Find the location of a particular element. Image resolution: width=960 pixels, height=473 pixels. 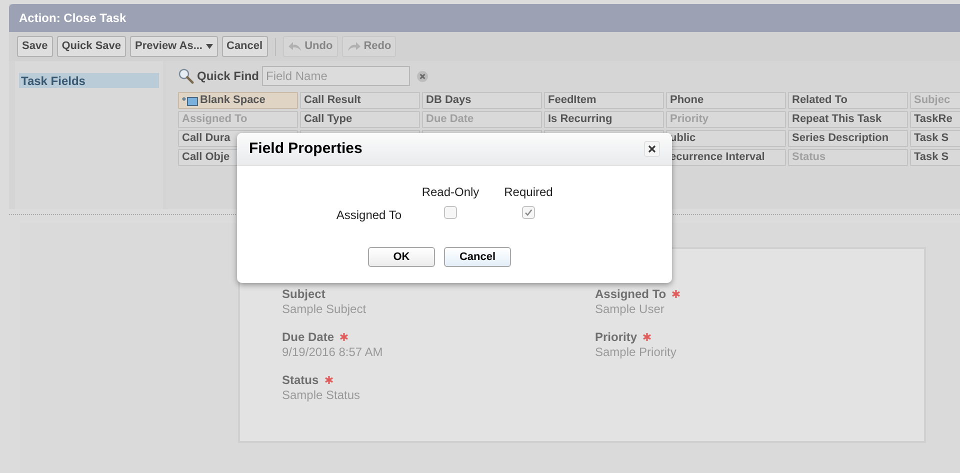

field-value: 9/19/2016 8:57 AM is located at coordinates (333, 352).